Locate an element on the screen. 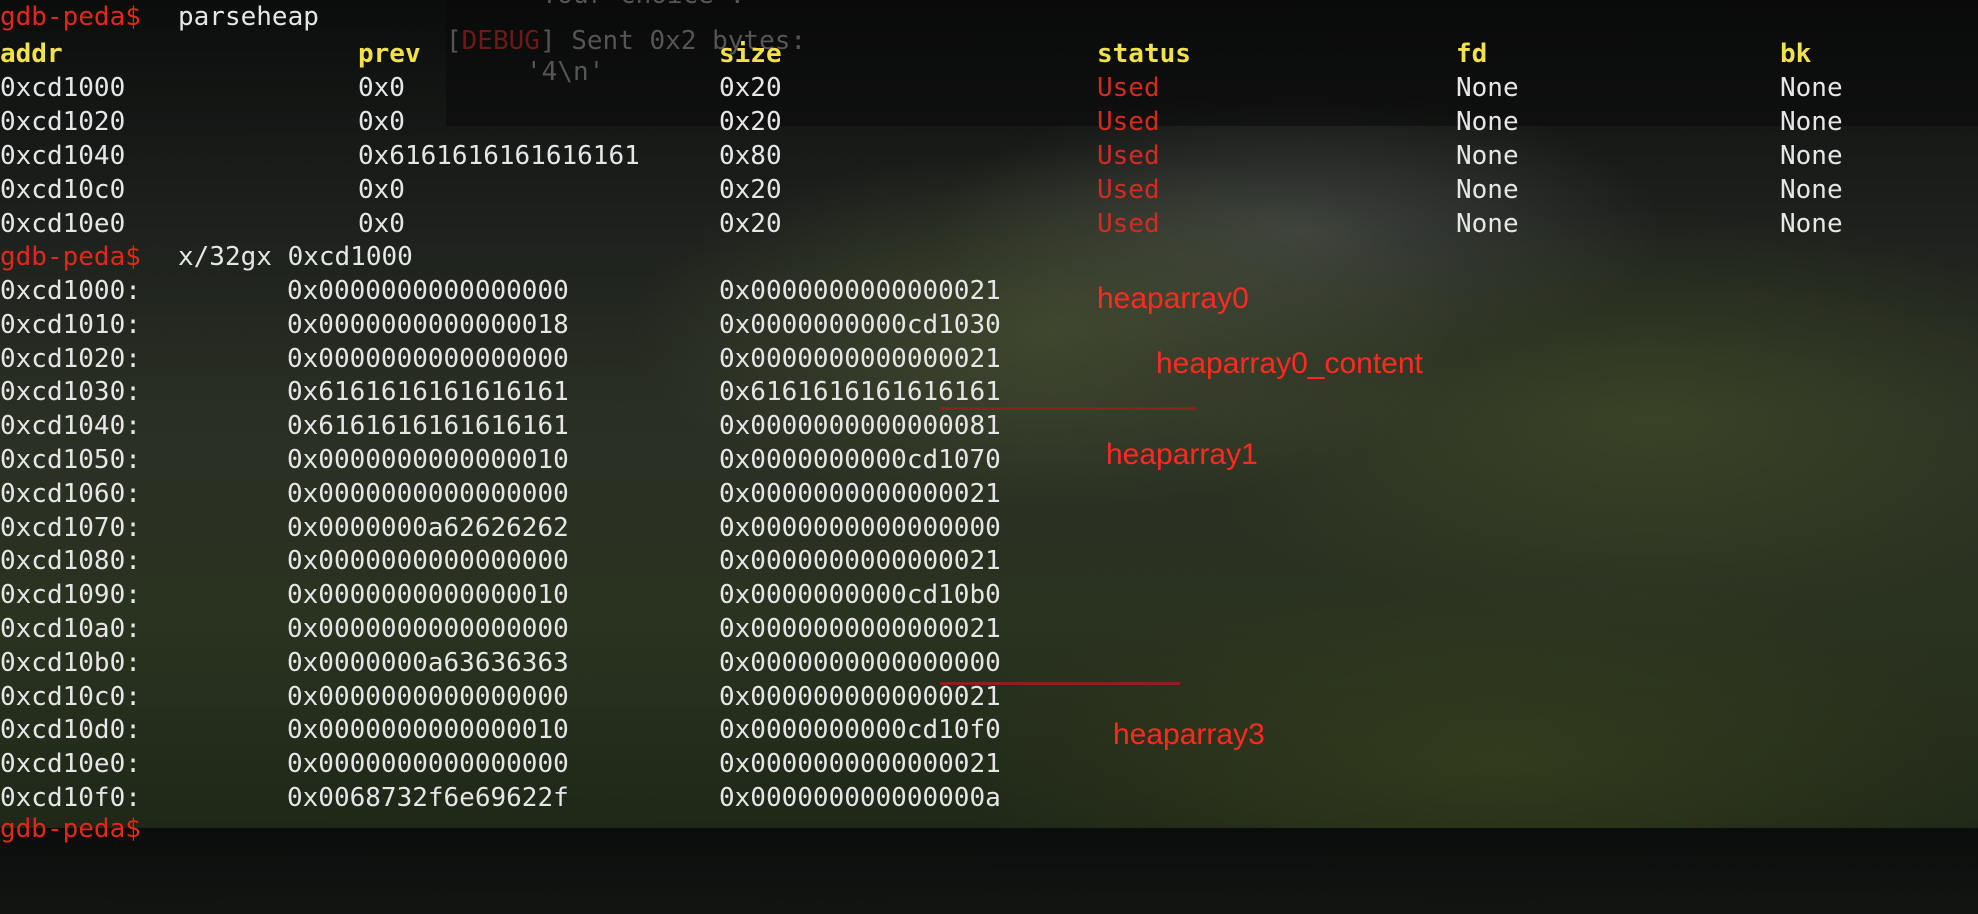 The height and width of the screenshot is (914, 1978). parseheap-addr-cell: 0xcd1000 is located at coordinates (63, 88).